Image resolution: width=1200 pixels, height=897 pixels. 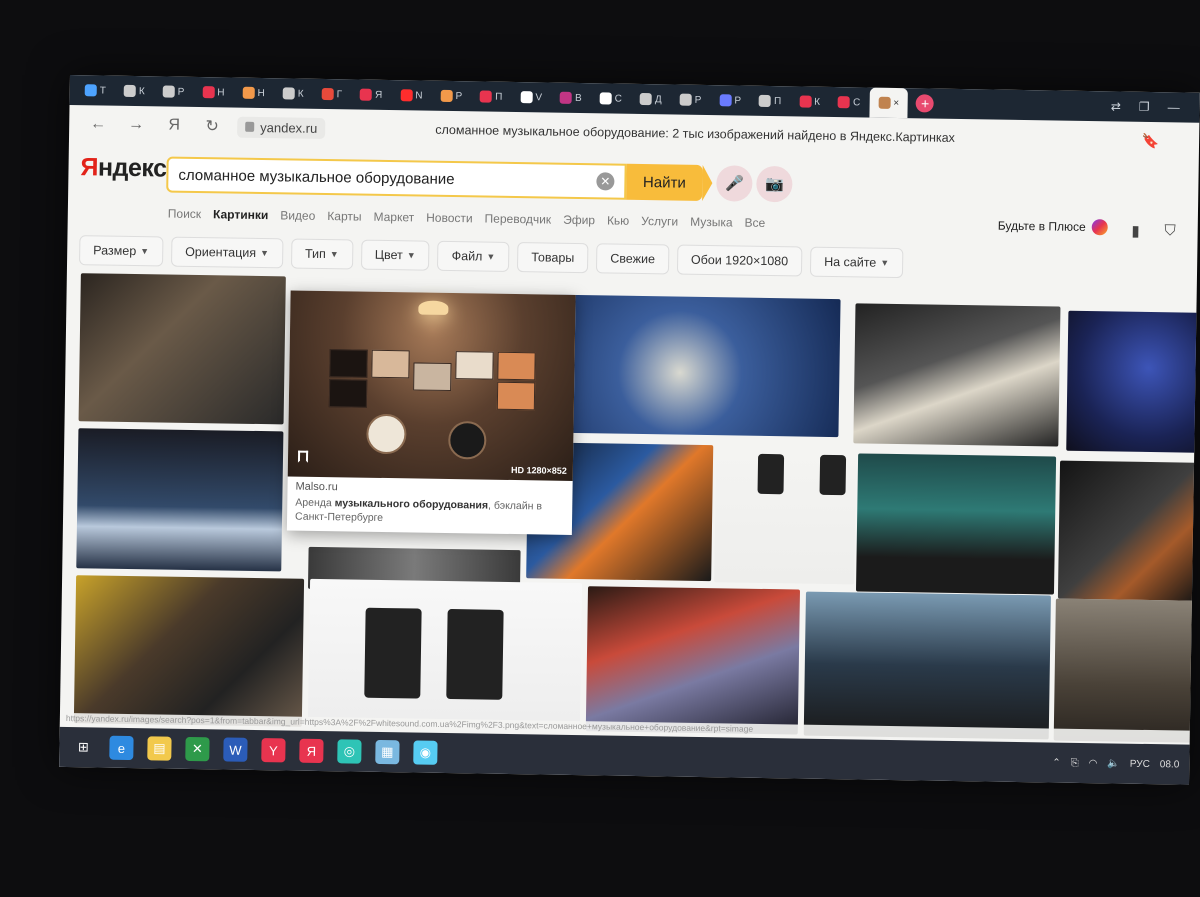 What do you see at coordinates (1140, 763) in the screenshot?
I see `language-indicator: РУС` at bounding box center [1140, 763].